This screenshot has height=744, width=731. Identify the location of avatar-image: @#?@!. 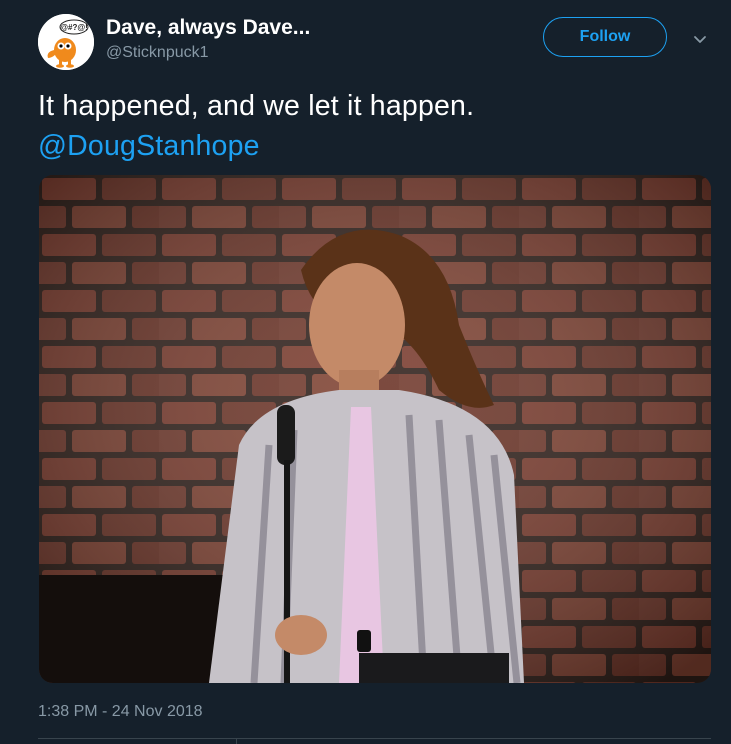
(66, 42).